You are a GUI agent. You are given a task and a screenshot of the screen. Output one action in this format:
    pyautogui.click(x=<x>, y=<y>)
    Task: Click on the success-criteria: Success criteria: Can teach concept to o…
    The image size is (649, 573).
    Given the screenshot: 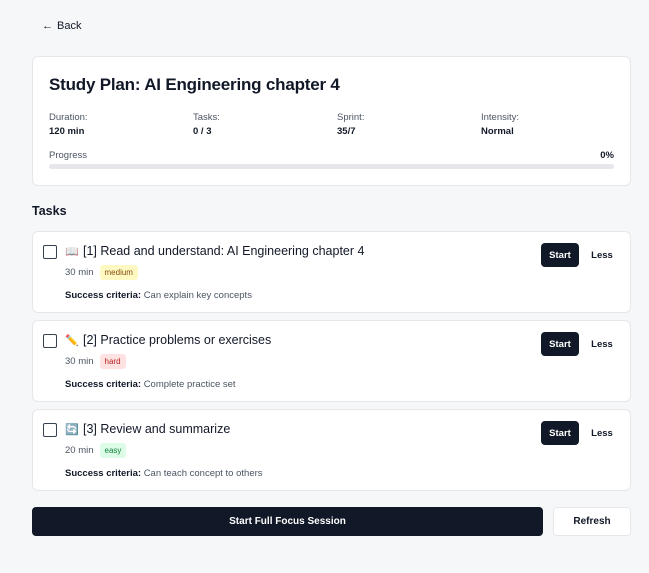 What is the action you would take?
    pyautogui.click(x=164, y=473)
    